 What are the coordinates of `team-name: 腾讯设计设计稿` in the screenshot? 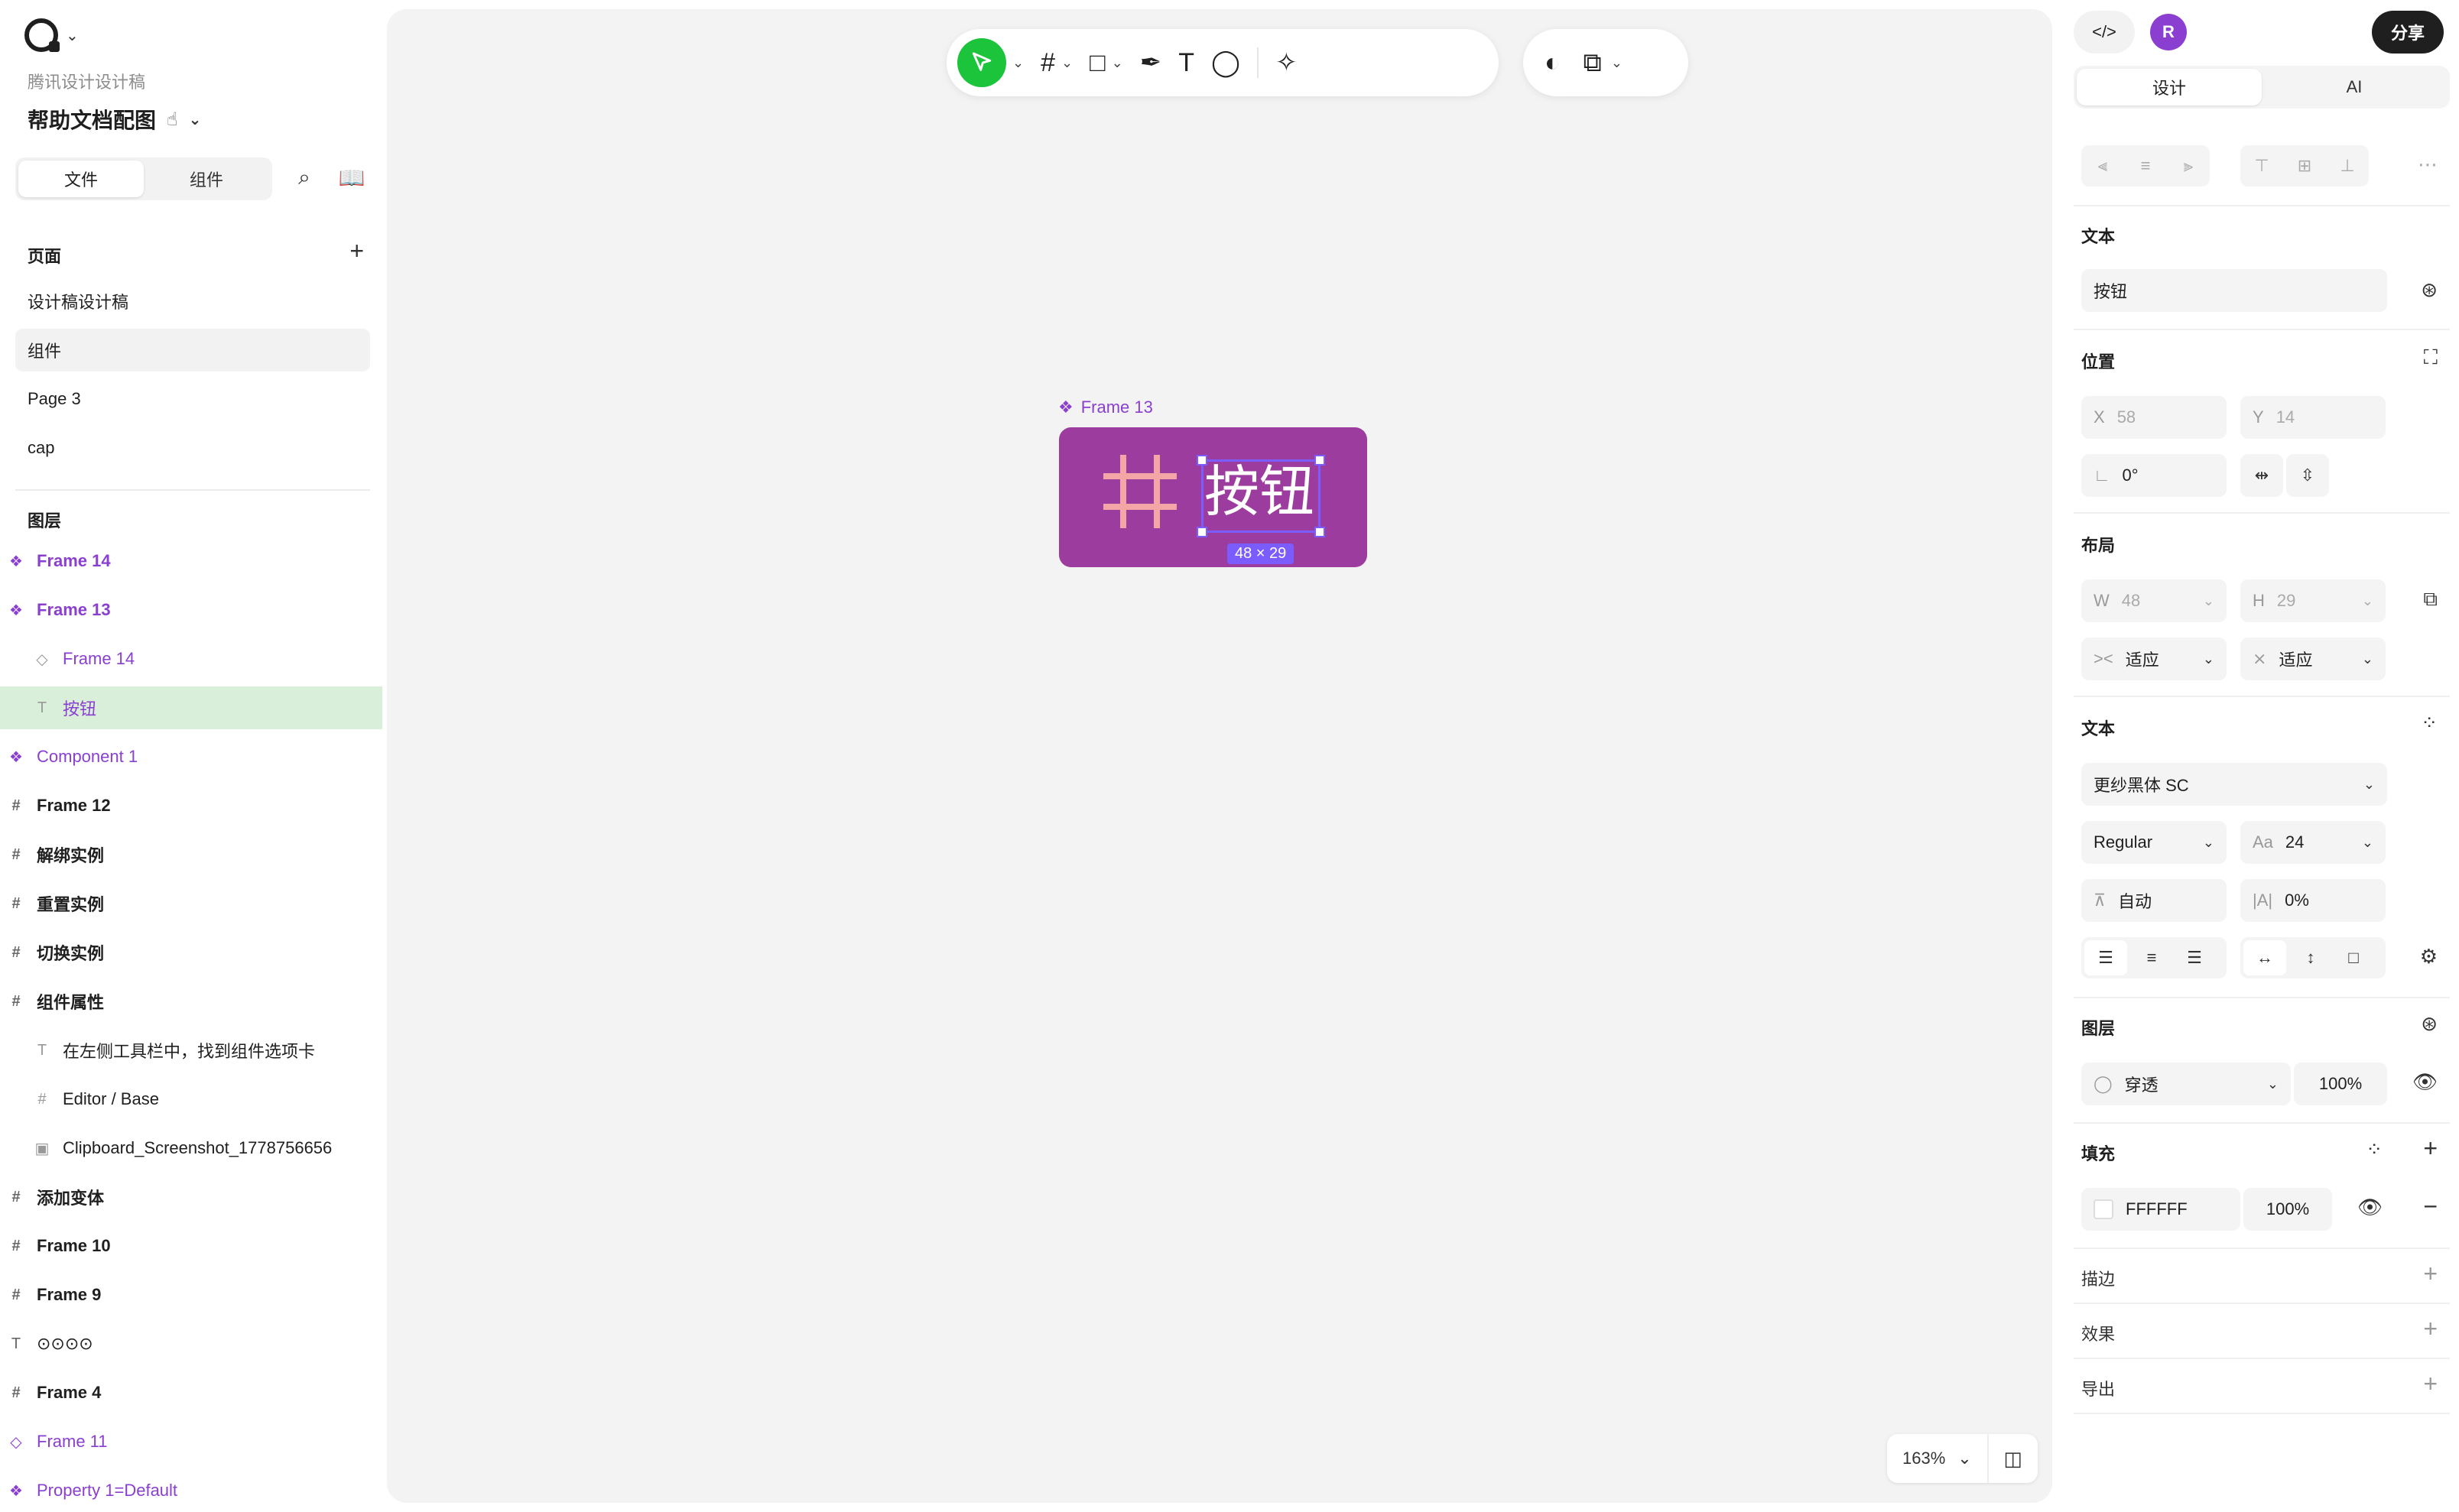 It's located at (87, 81).